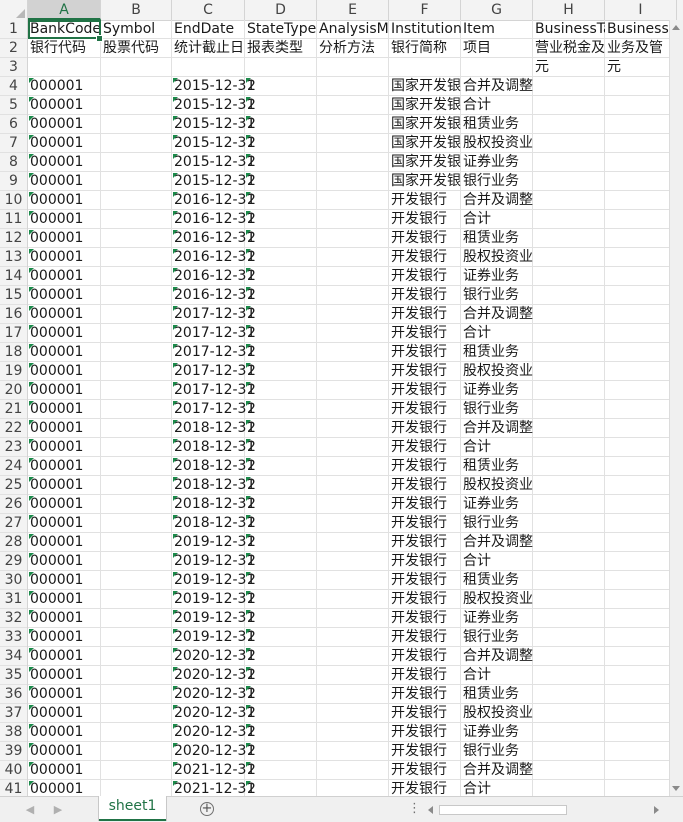 Image resolution: width=683 pixels, height=822 pixels. Describe the element at coordinates (64, 637) in the screenshot. I see `cell-a33: 000001` at that location.